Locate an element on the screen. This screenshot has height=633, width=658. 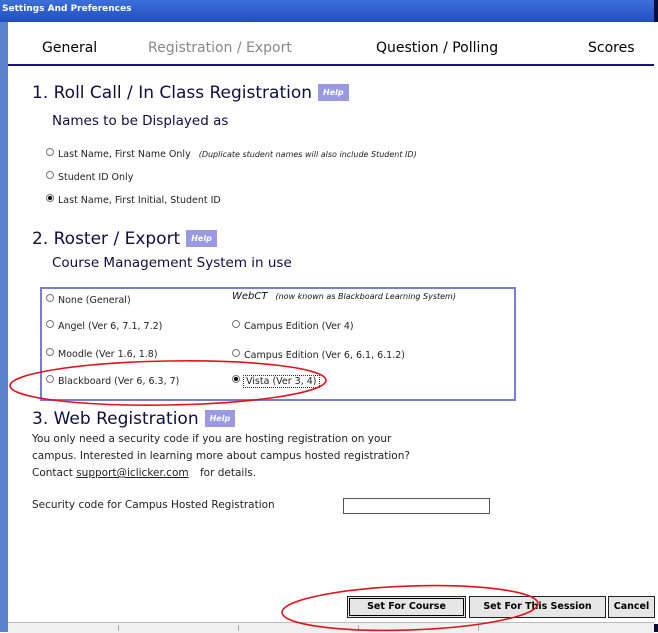
option-label: Moodle (Ver 1.6, 1.8) is located at coordinates (108, 354).